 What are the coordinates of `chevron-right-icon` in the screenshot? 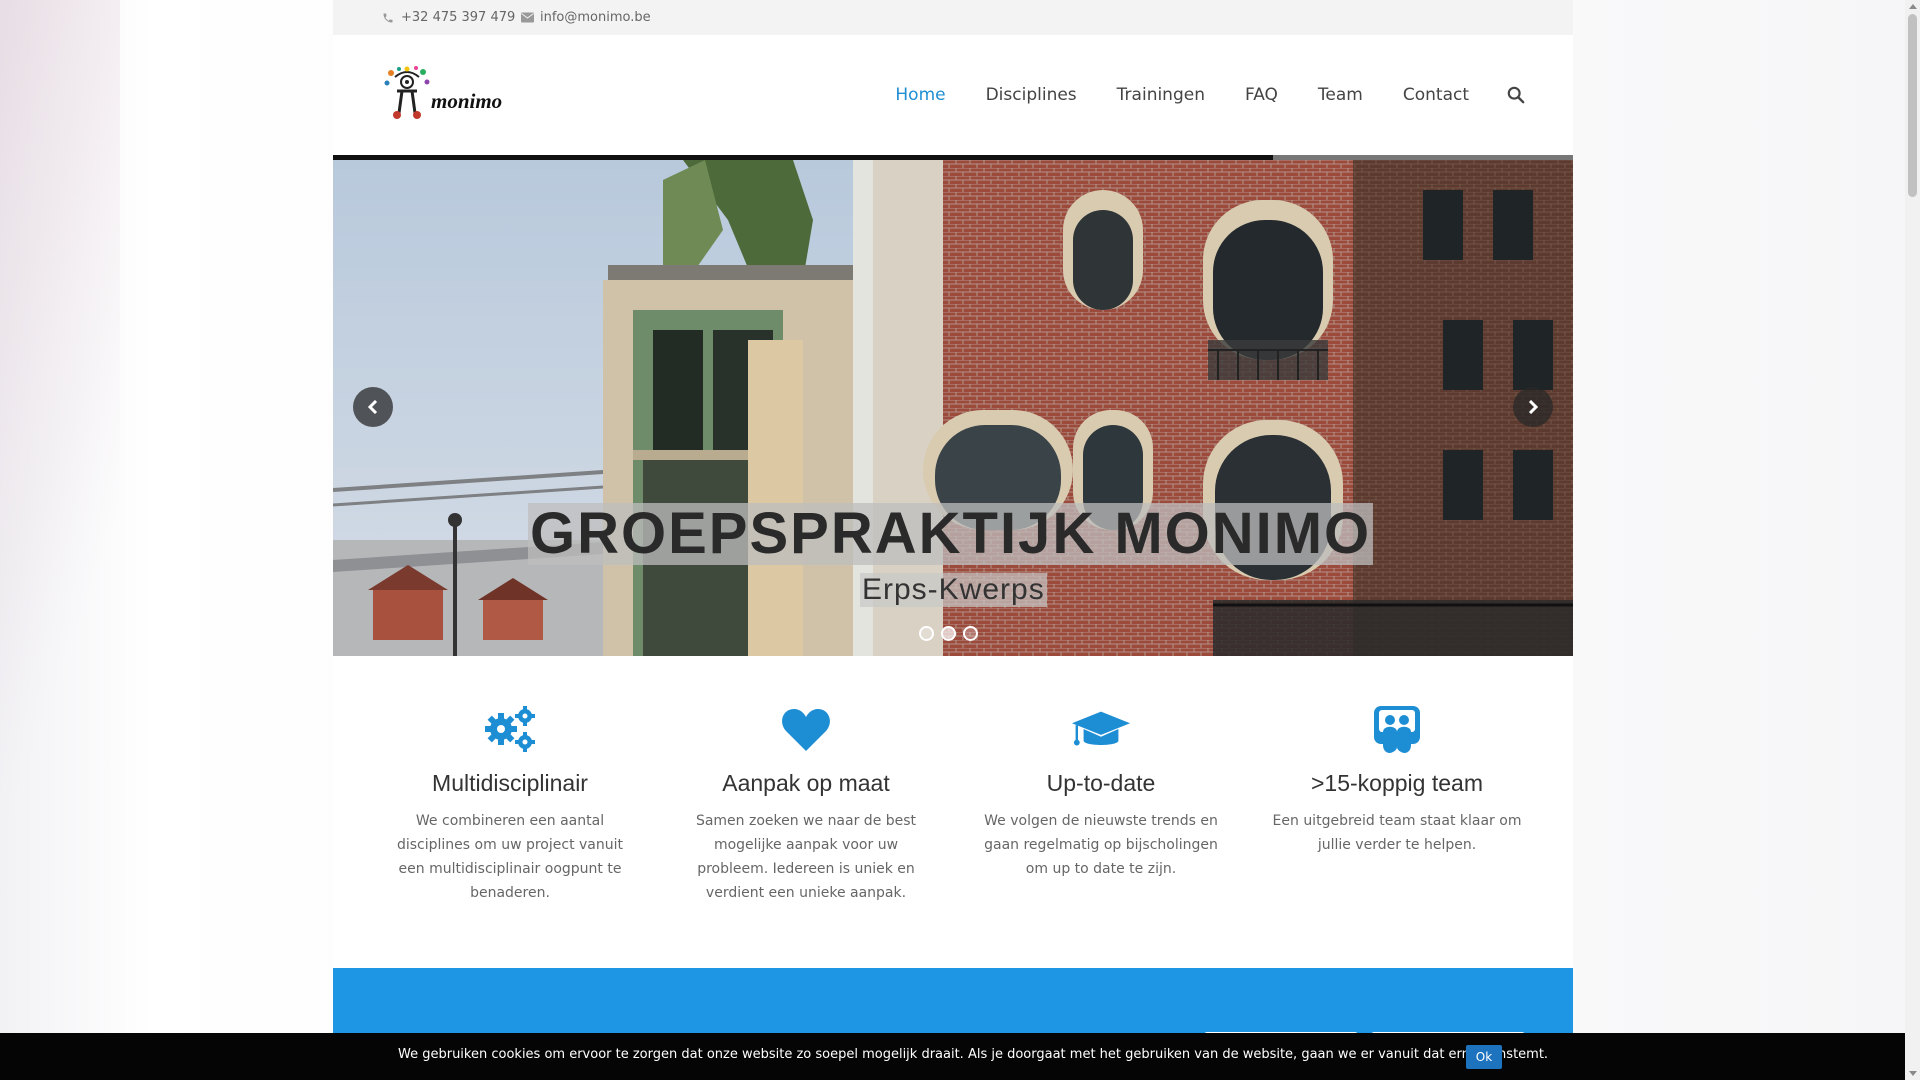 It's located at (1533, 407).